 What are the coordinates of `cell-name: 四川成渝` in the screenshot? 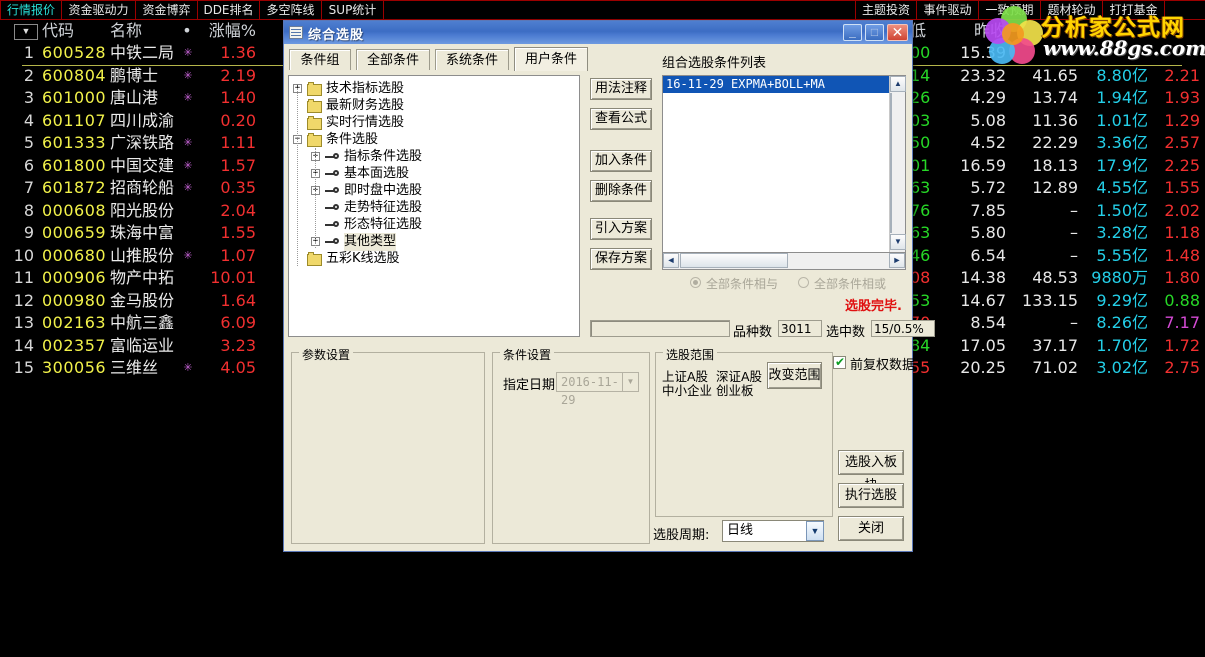 It's located at (142, 120).